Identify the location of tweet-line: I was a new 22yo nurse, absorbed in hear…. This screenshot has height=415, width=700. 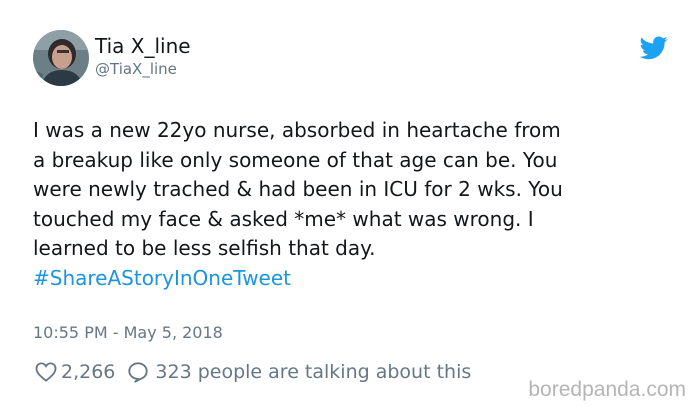
(297, 130).